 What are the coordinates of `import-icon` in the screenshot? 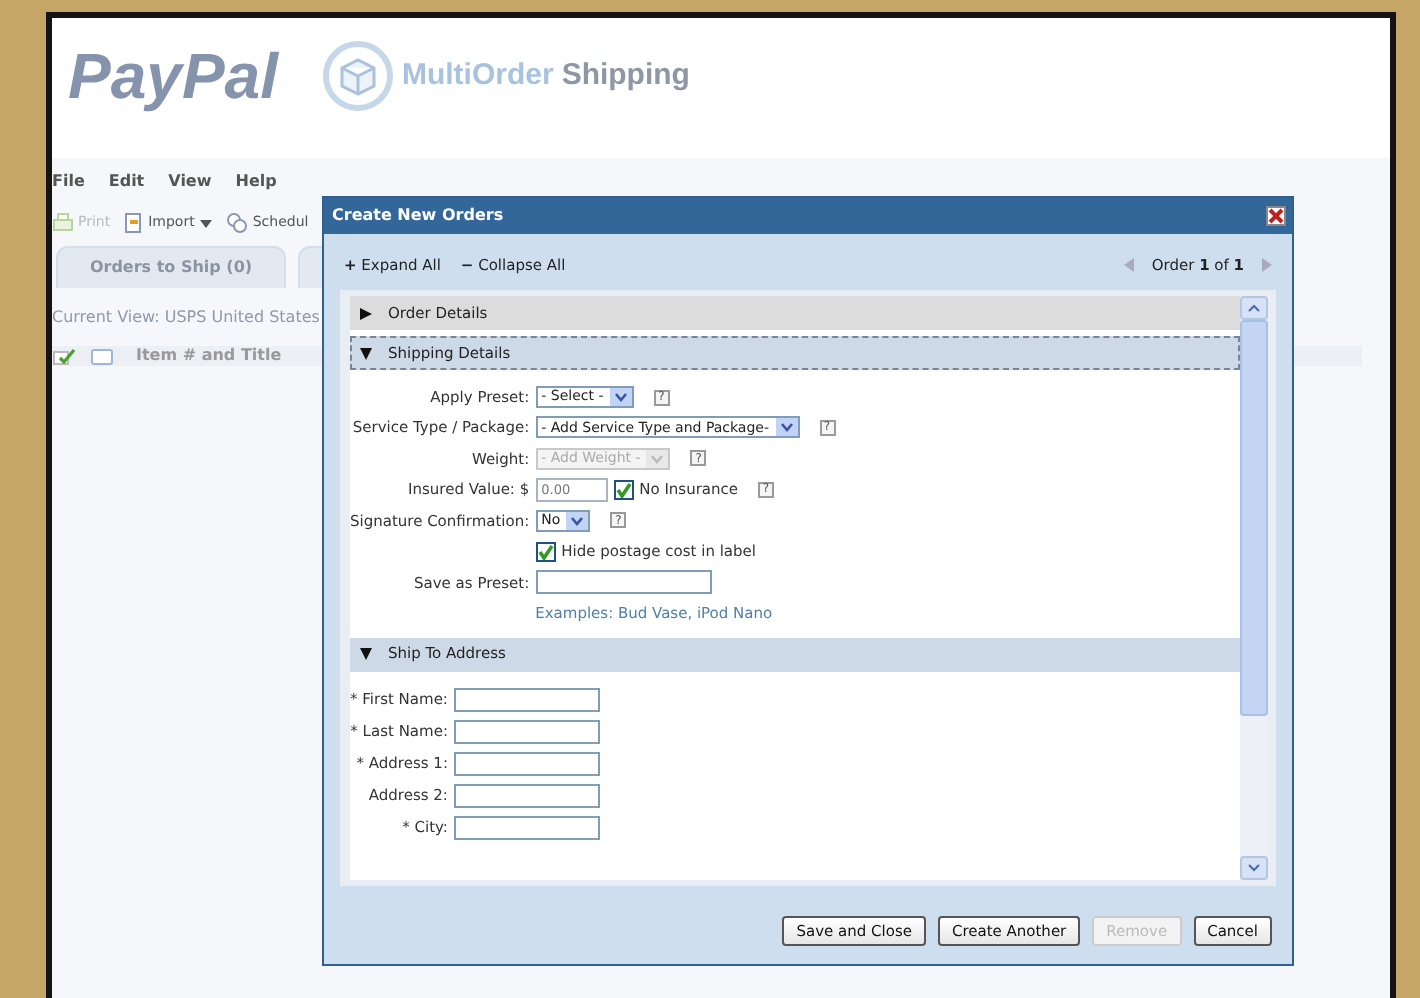 It's located at (133, 223).